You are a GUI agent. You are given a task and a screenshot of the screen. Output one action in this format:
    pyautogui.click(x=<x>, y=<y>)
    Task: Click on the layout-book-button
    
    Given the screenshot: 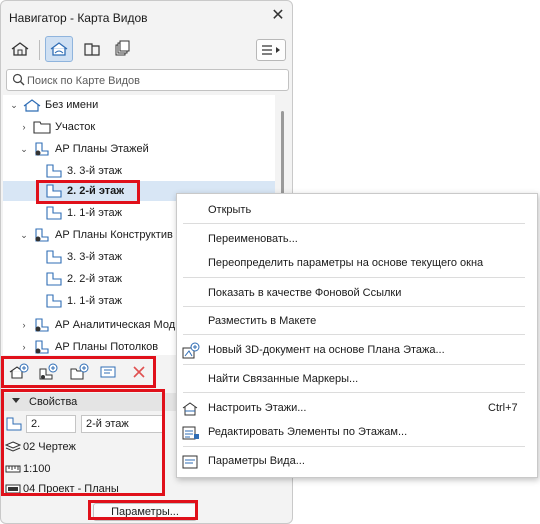 What is the action you would take?
    pyautogui.click(x=92, y=49)
    